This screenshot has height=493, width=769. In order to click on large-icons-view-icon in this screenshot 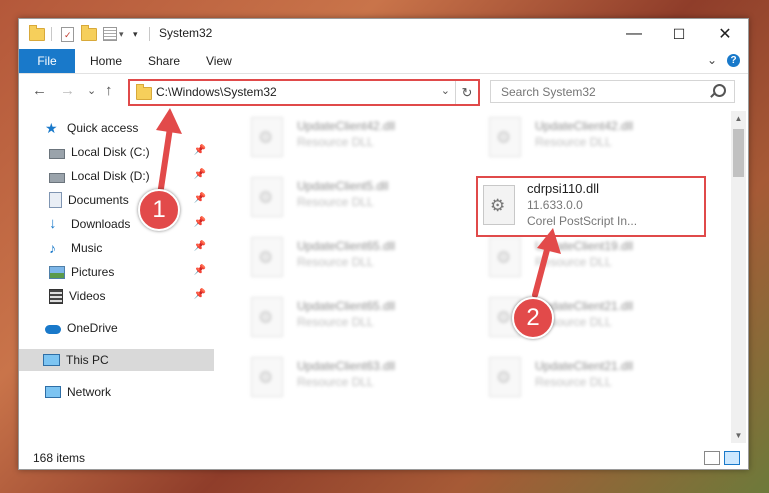, I will do `click(732, 458)`.